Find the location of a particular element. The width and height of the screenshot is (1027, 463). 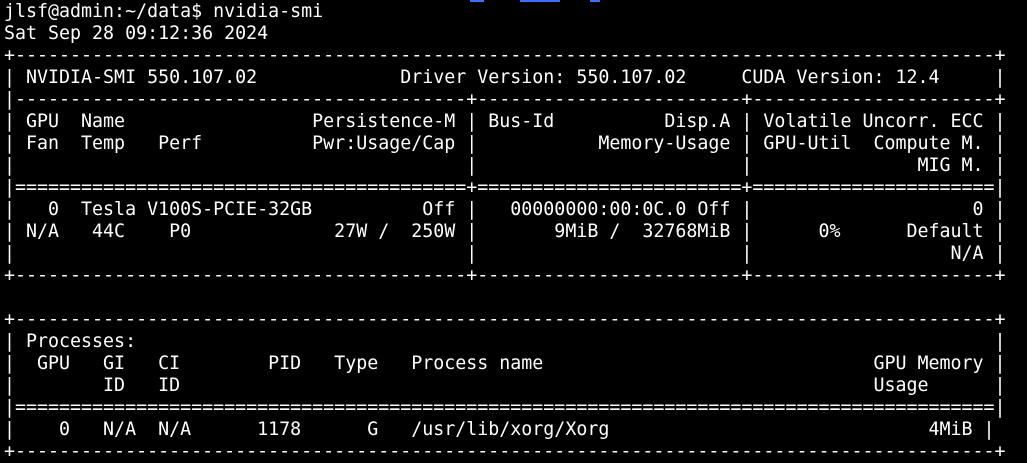

process-table-header-row-2: | ID ID Usage | is located at coordinates (505, 385).